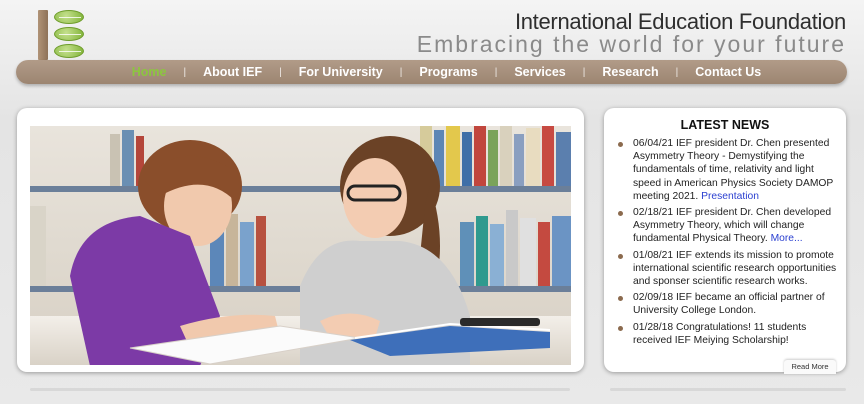  I want to click on nav-research: Research, so click(630, 72).